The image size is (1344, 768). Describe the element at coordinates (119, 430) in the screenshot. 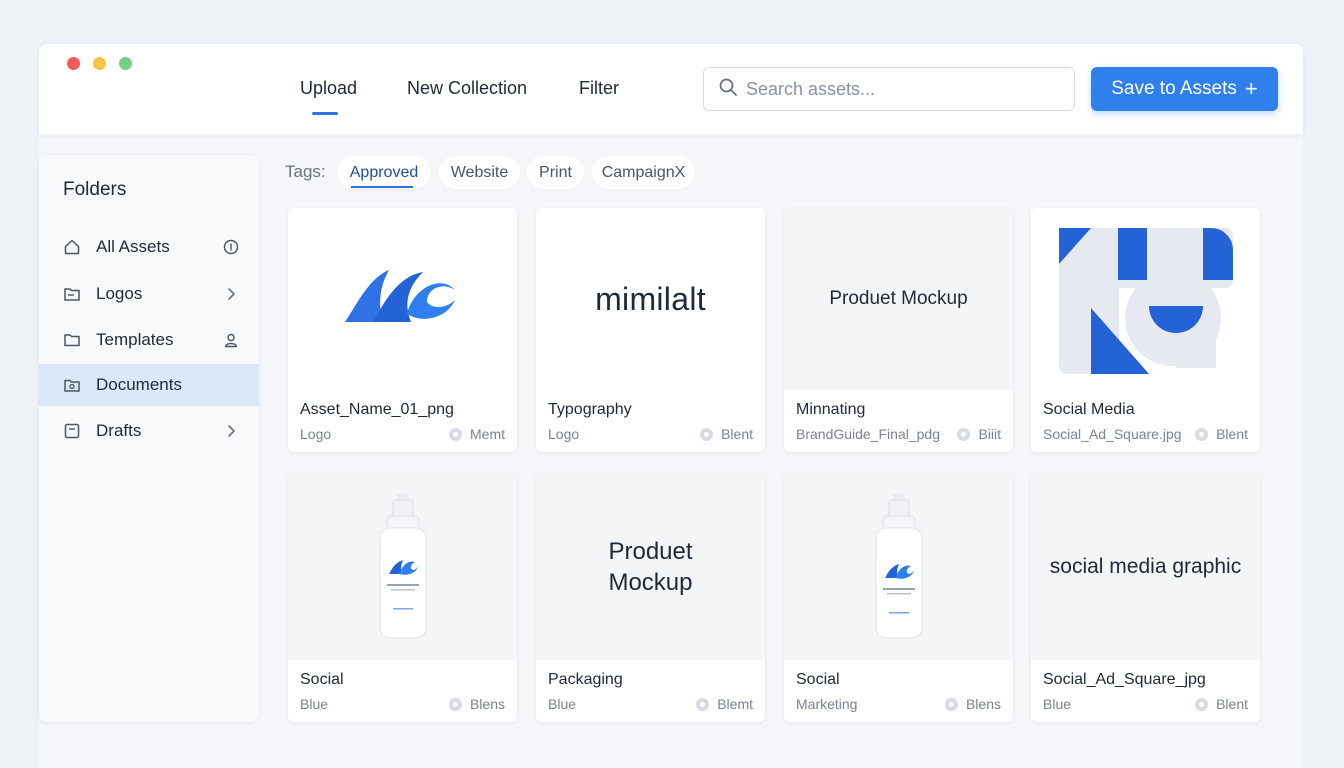

I see `sidebar-item-label: Drafts` at that location.